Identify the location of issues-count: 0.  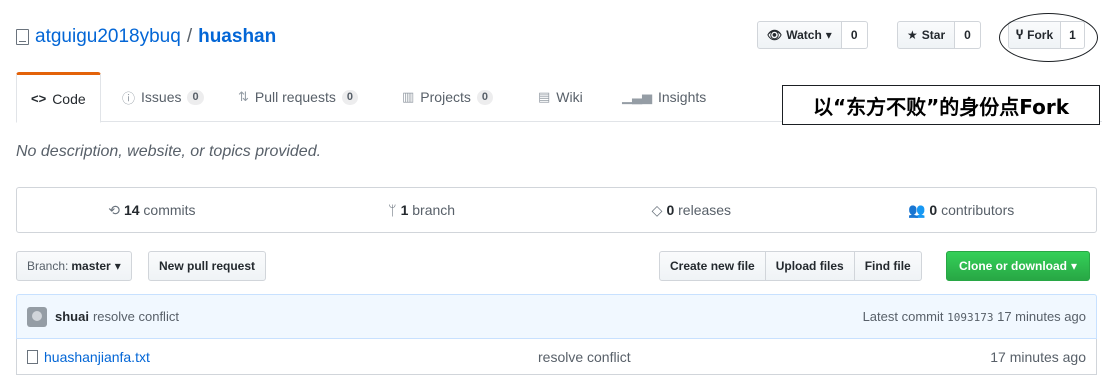
(195, 97).